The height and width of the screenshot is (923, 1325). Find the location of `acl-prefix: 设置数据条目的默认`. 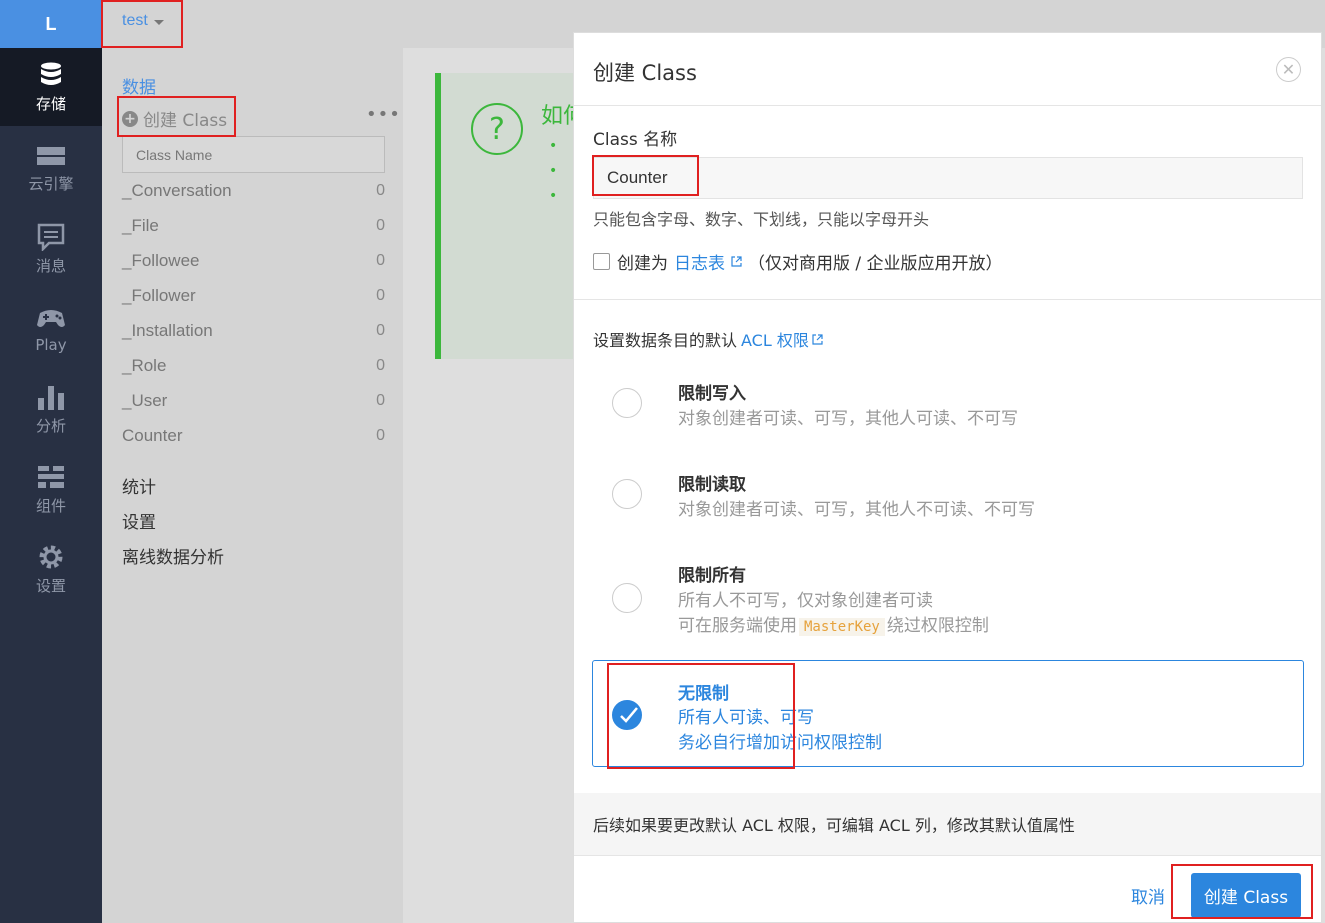

acl-prefix: 设置数据条目的默认 is located at coordinates (665, 340).